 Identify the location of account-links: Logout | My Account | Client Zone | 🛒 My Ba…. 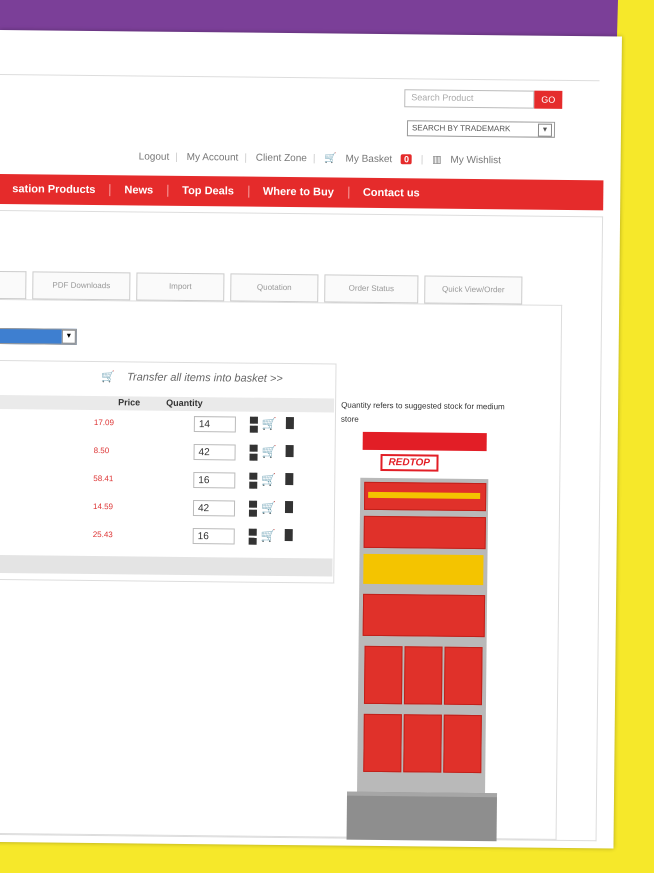
(320, 159).